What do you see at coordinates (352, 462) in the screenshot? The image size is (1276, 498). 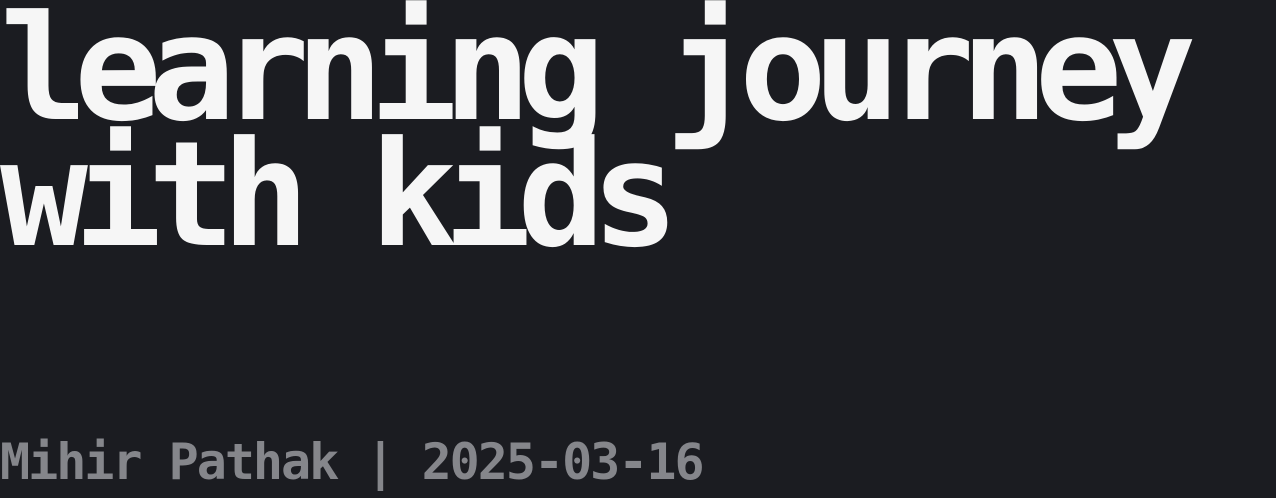 I see `post-meta: Mihir Pathak | 2025-03-16` at bounding box center [352, 462].